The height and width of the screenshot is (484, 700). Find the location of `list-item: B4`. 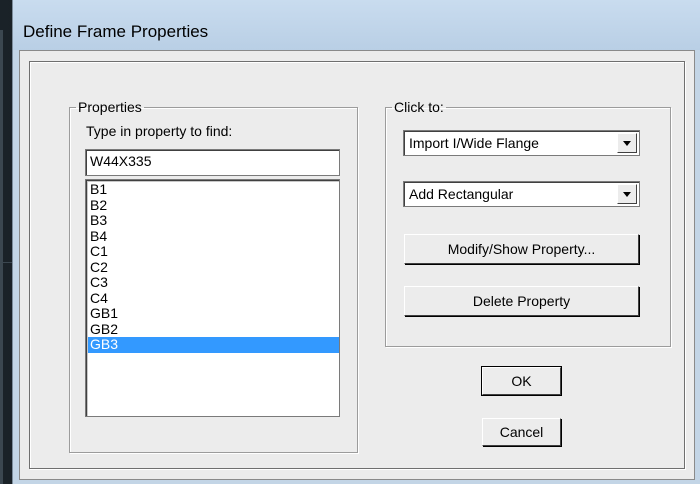

list-item: B4 is located at coordinates (213, 236).